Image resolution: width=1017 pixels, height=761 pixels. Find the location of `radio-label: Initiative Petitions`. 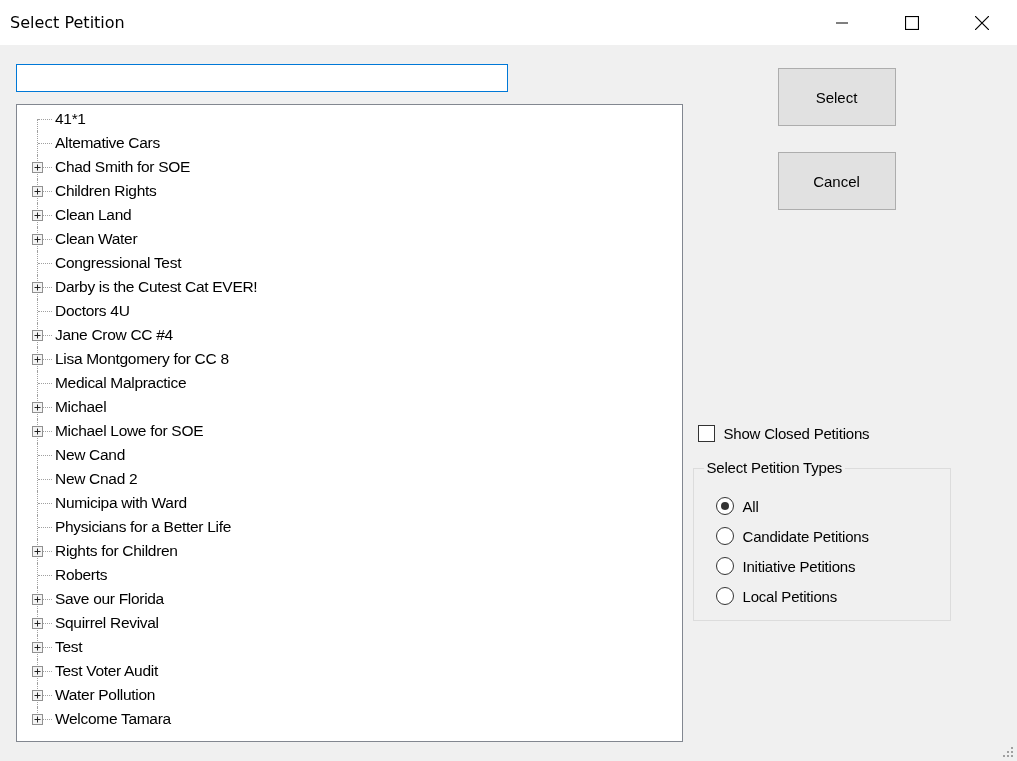

radio-label: Initiative Petitions is located at coordinates (799, 566).